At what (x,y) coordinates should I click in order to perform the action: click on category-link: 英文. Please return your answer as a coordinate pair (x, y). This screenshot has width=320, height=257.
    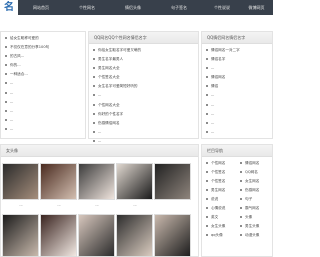
    Looking at the image, I should click on (212, 217).